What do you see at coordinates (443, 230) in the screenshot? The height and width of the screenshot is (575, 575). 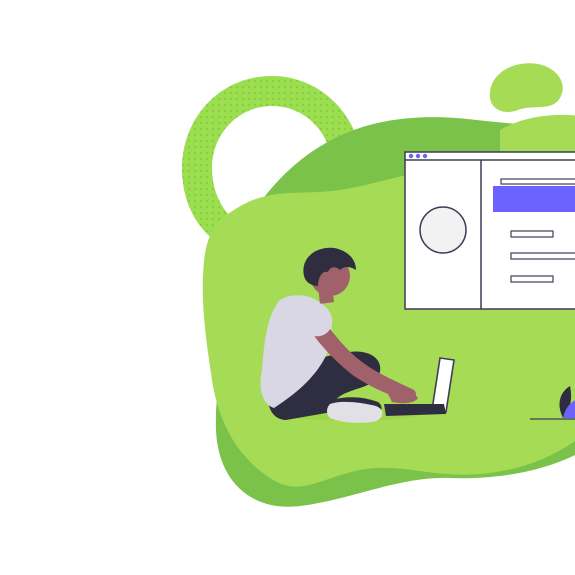 I see `avatar-placeholder-icon` at bounding box center [443, 230].